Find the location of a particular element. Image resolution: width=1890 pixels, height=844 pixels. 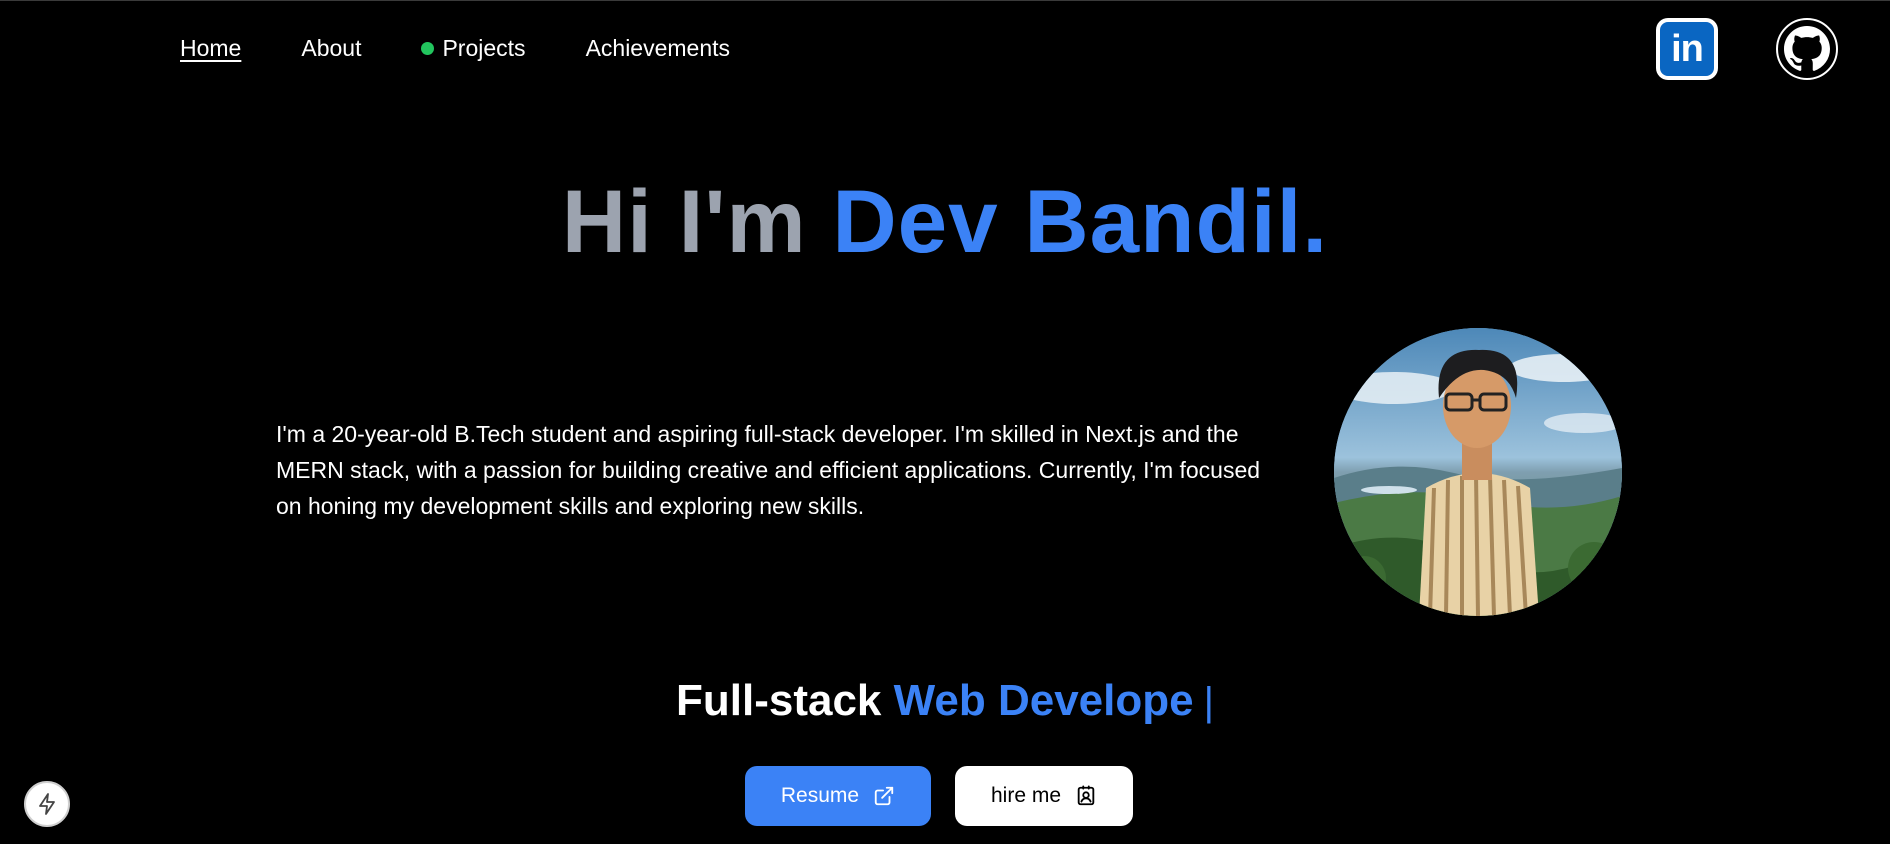

top-border is located at coordinates (945, 0).